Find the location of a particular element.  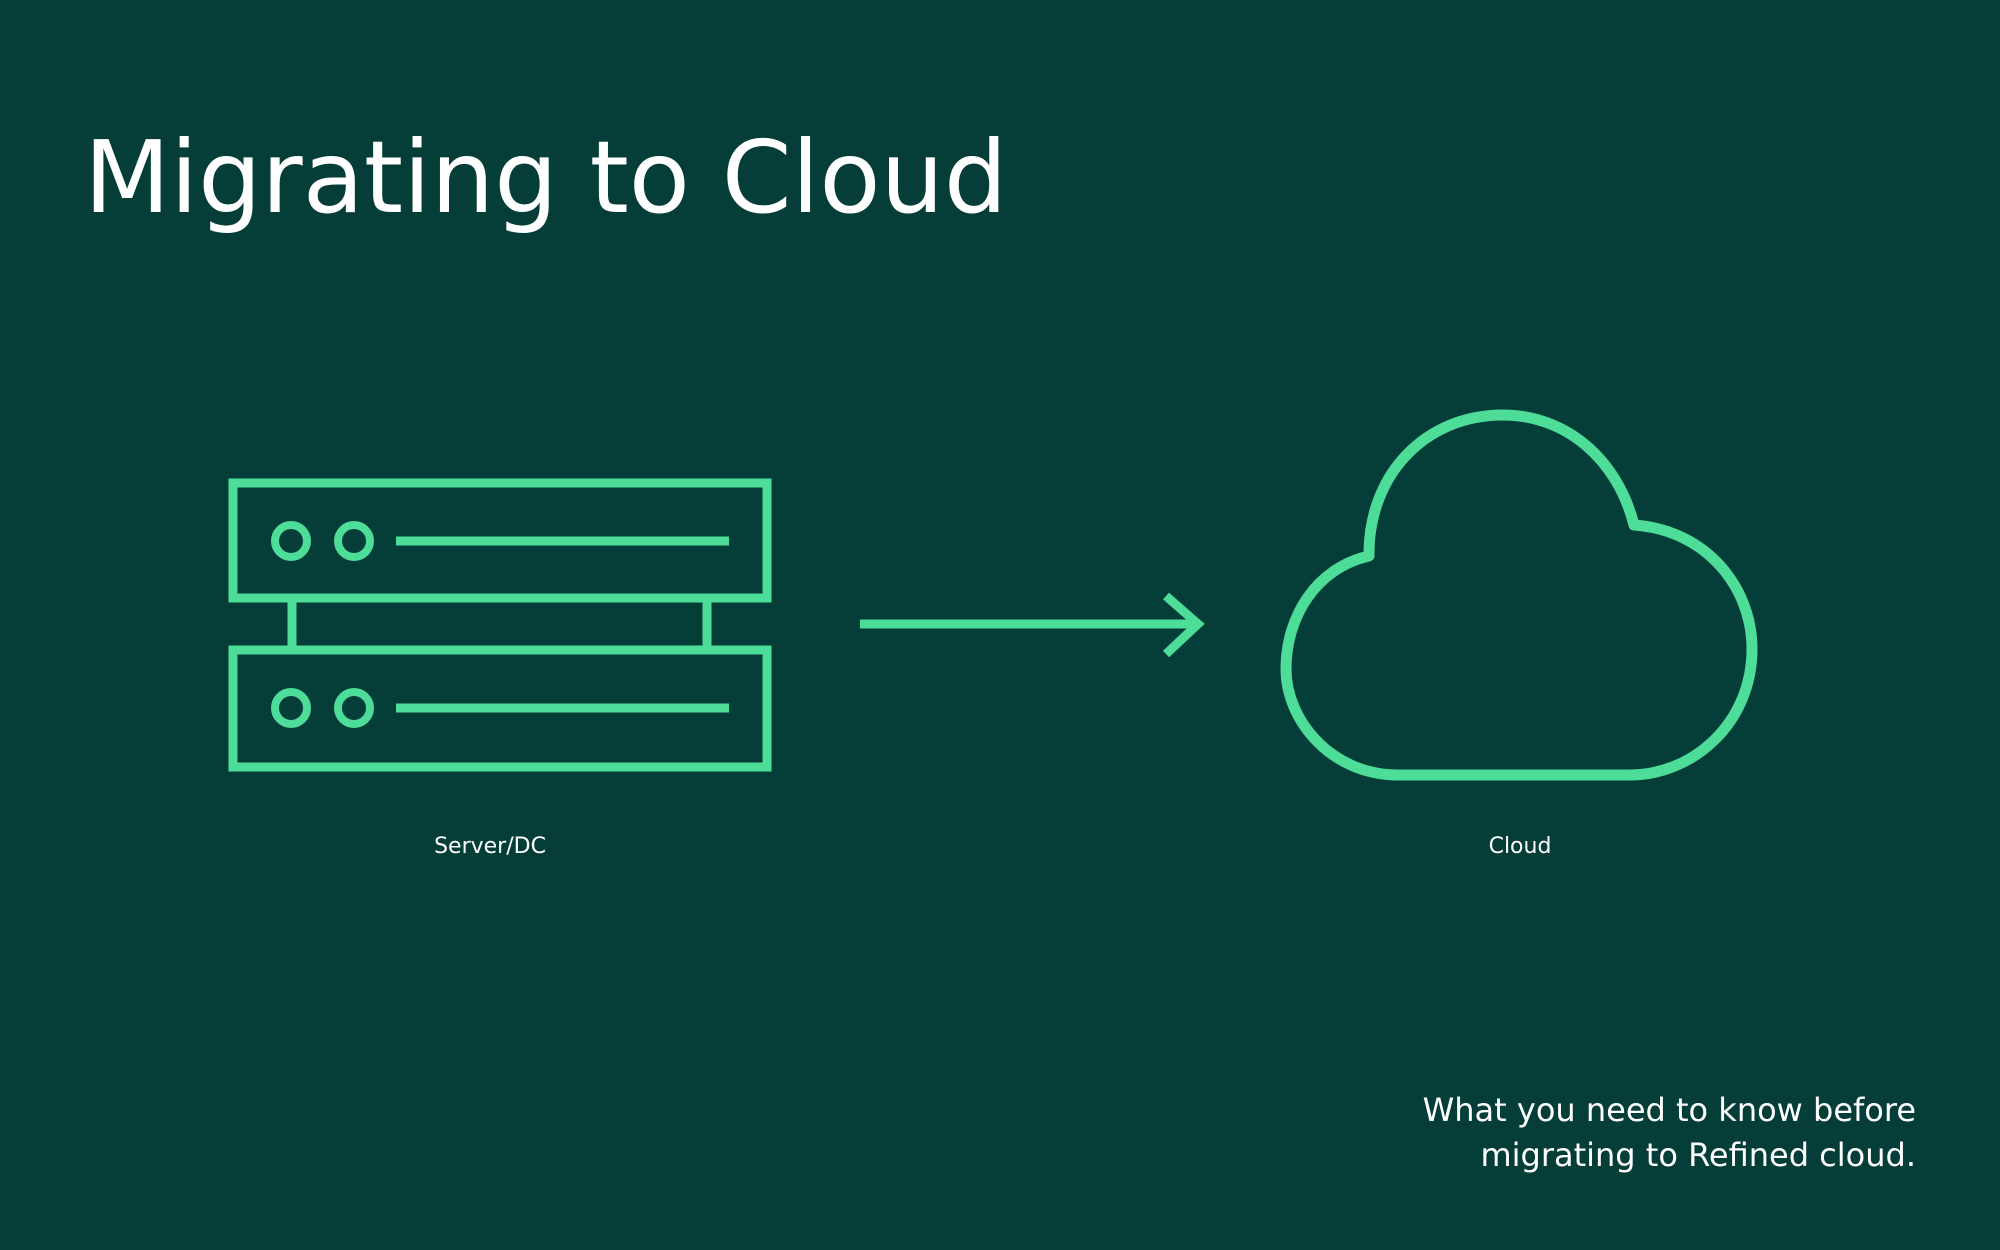

arrow-right-icon is located at coordinates (1032, 625).